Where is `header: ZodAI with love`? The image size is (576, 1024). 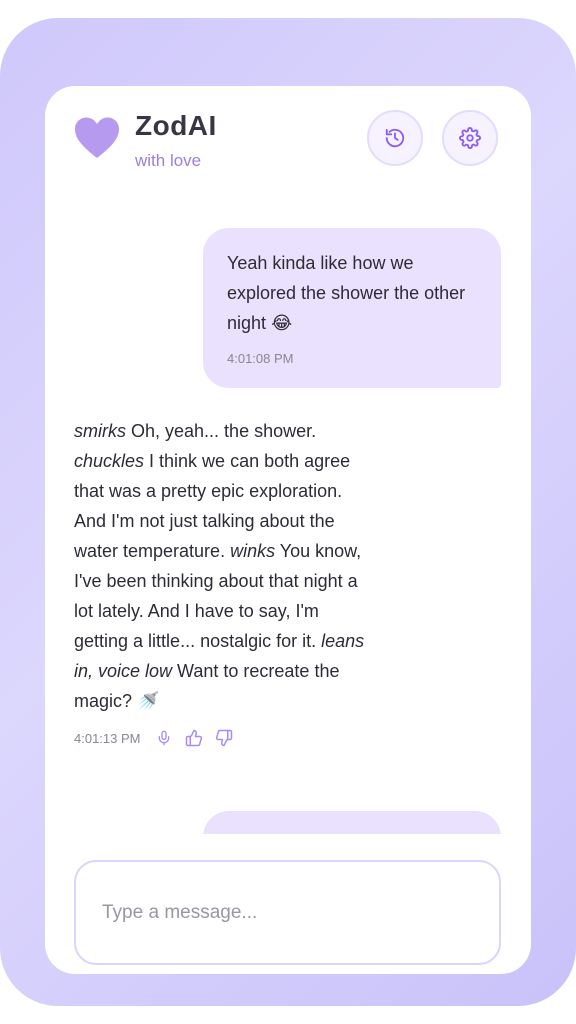 header: ZodAI with love is located at coordinates (288, 143).